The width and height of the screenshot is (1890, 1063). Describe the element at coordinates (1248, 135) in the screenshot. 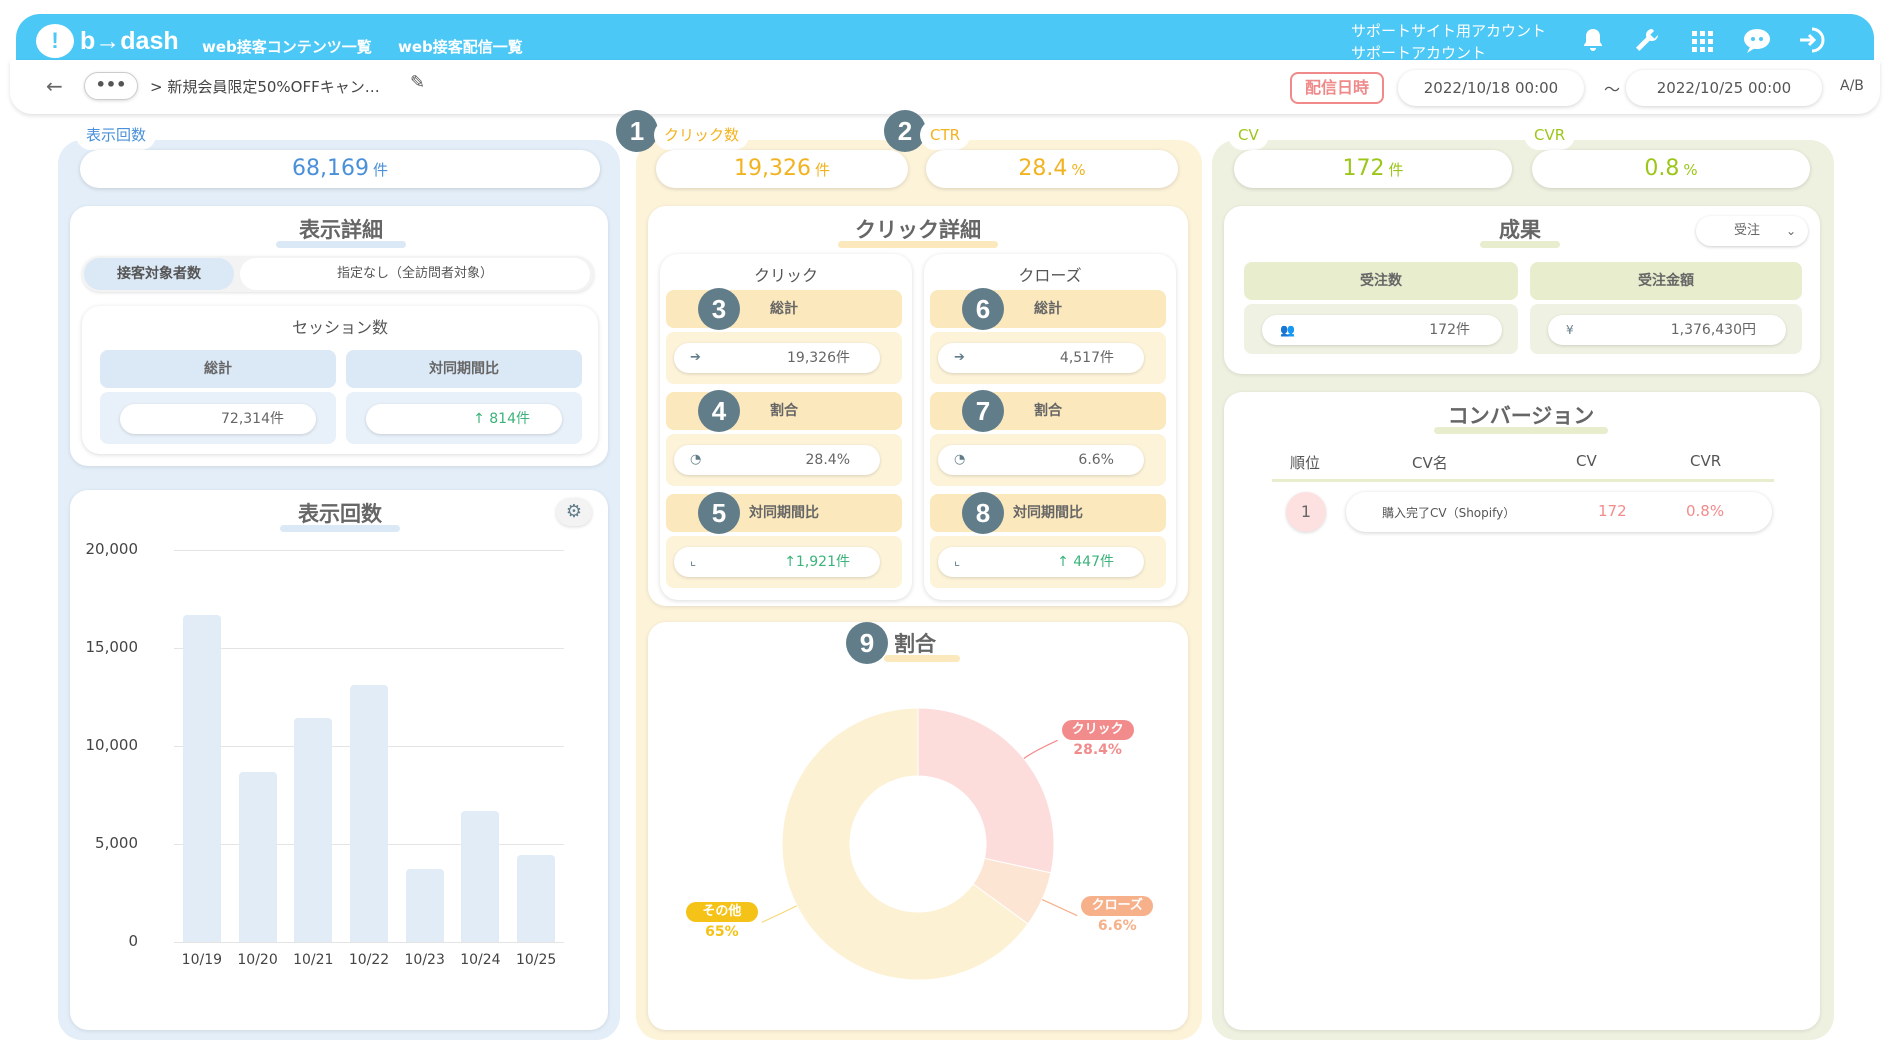

I see `cv-tag: CV` at that location.